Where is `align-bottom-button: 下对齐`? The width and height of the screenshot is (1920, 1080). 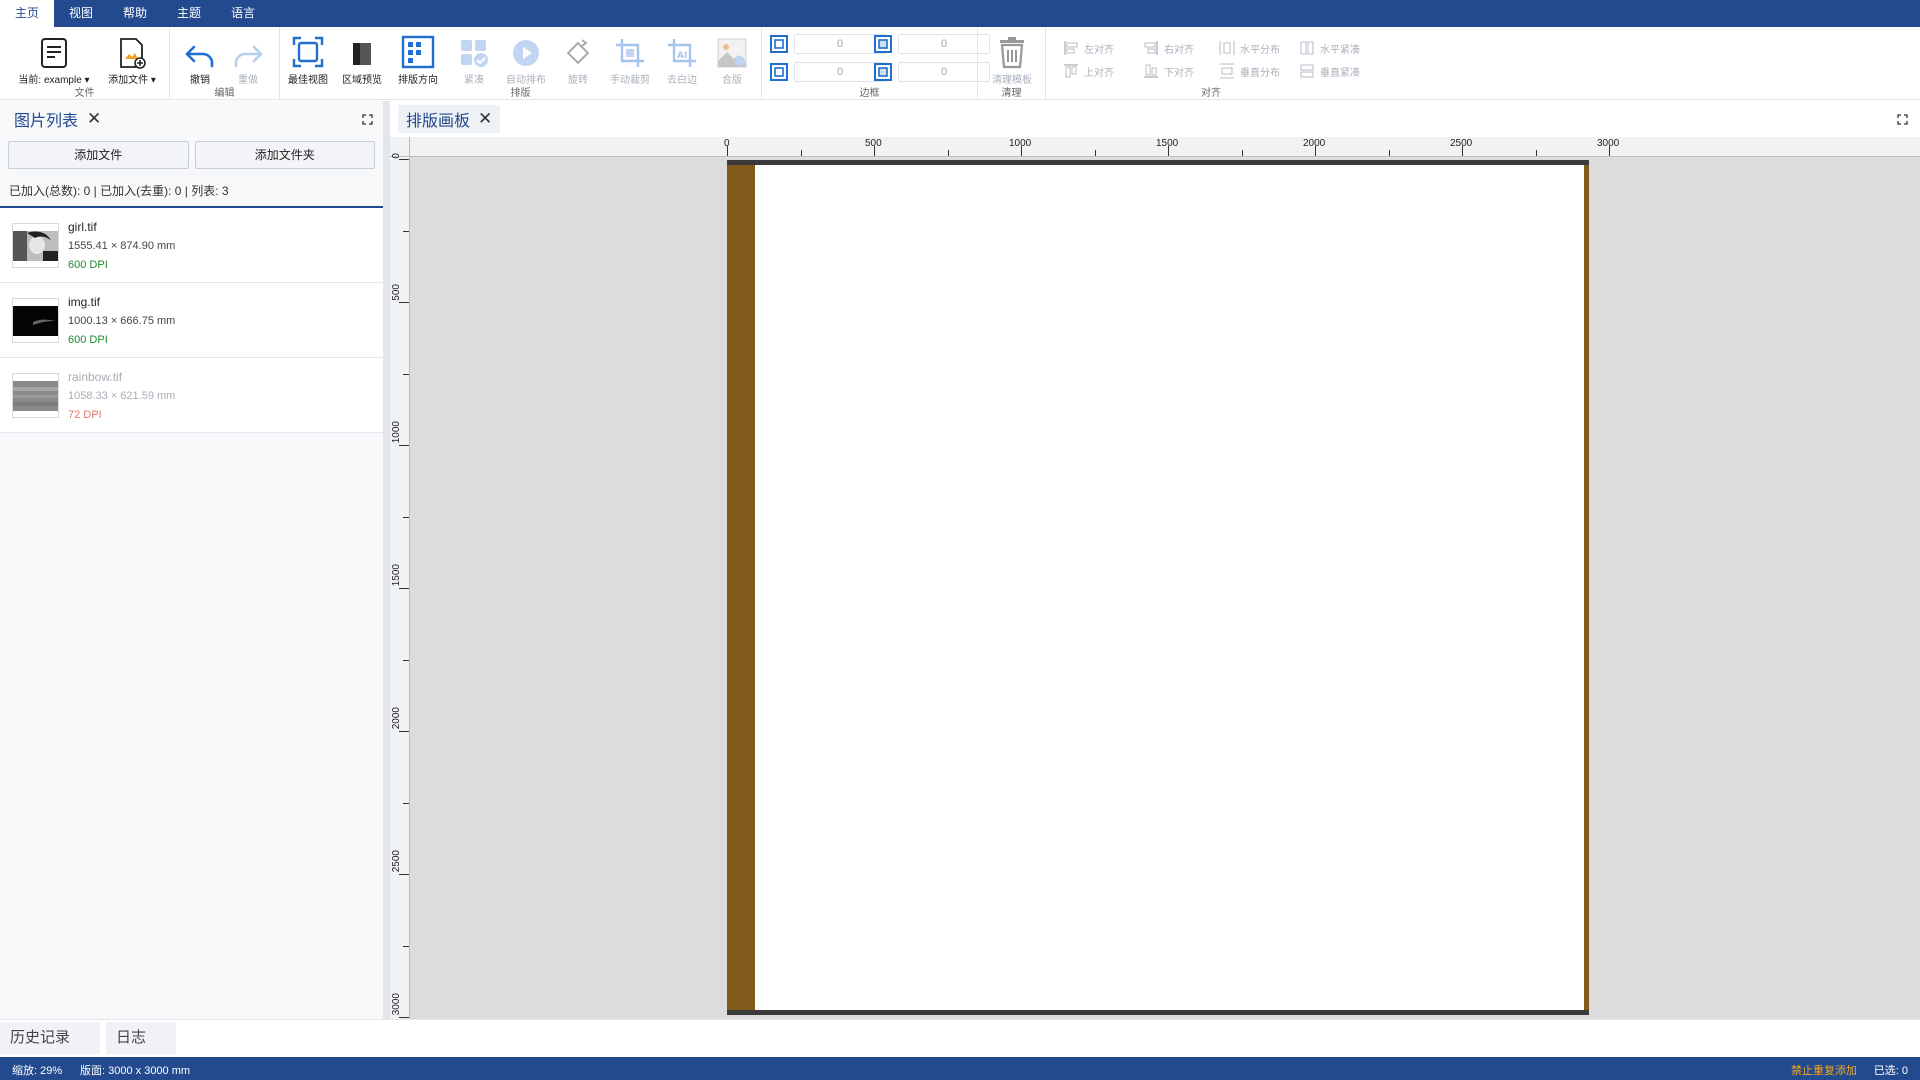
align-bottom-button: 下对齐 is located at coordinates (1168, 71).